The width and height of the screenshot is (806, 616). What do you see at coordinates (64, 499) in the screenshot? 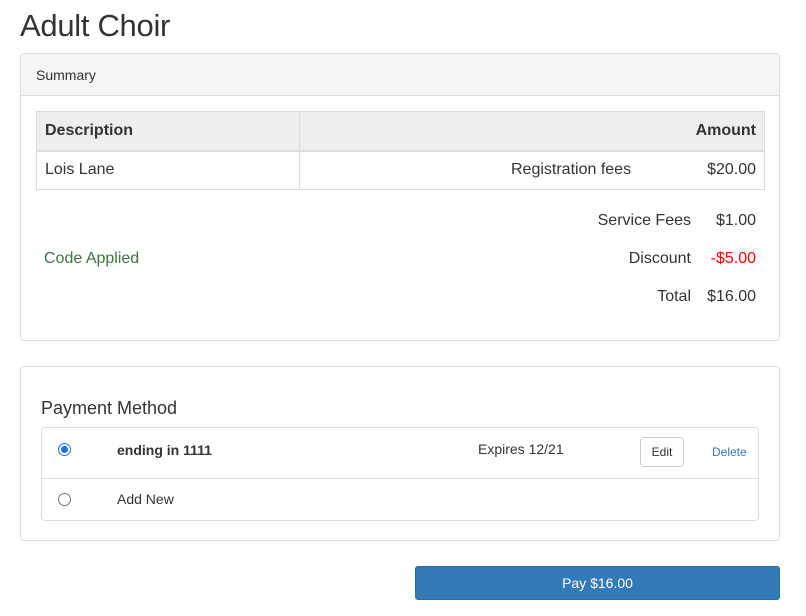
I see `add-new-radio` at bounding box center [64, 499].